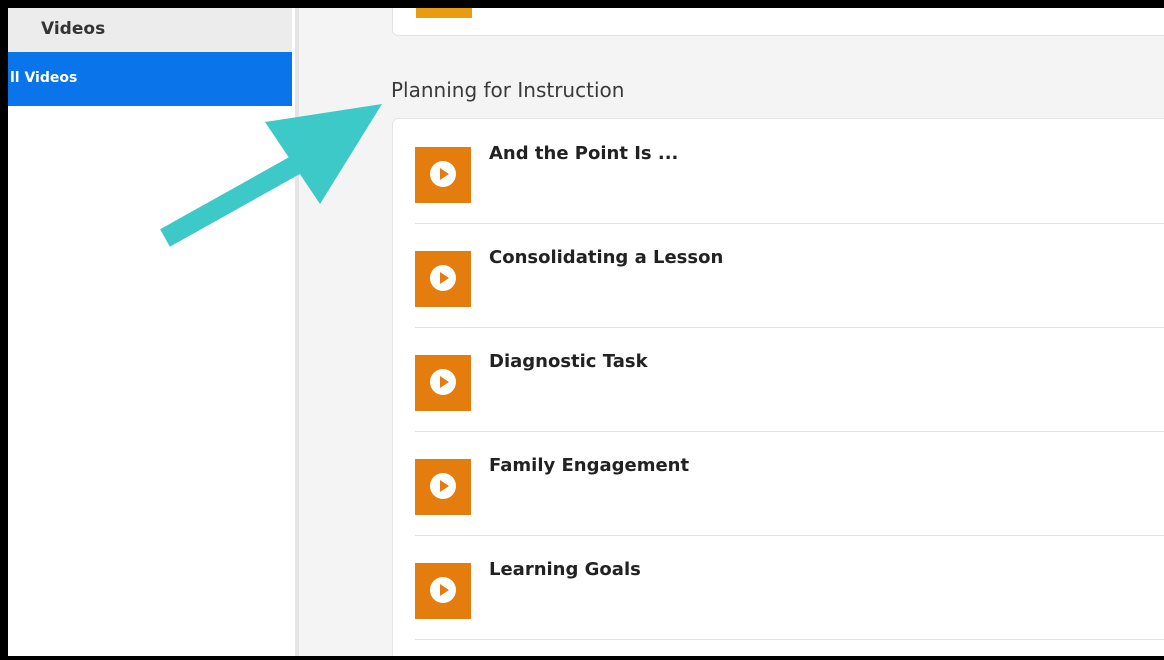 The image size is (1164, 660). What do you see at coordinates (606, 257) in the screenshot?
I see `video-title: Consolidating a Lesson` at bounding box center [606, 257].